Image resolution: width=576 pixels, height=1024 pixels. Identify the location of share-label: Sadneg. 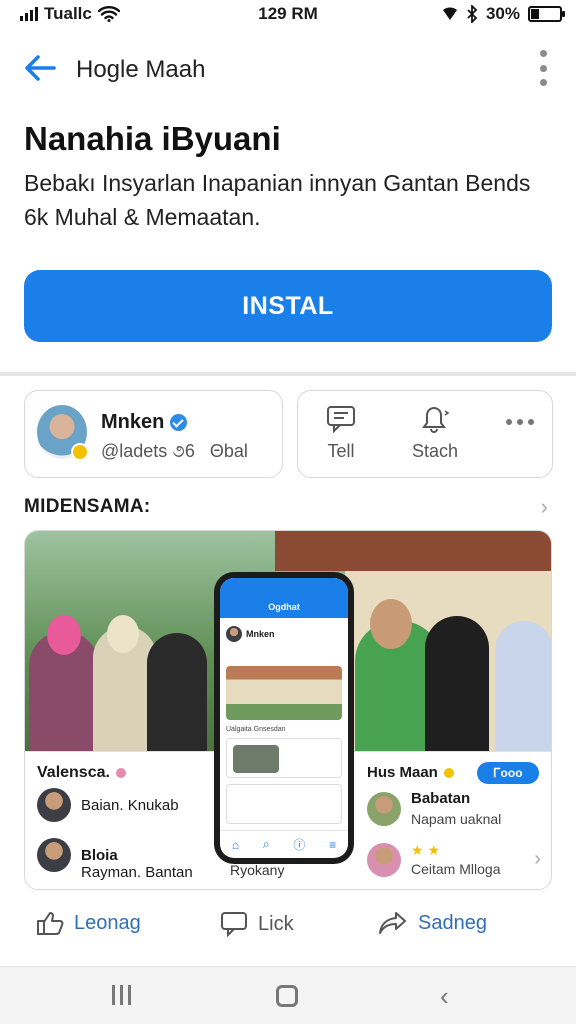
(452, 922).